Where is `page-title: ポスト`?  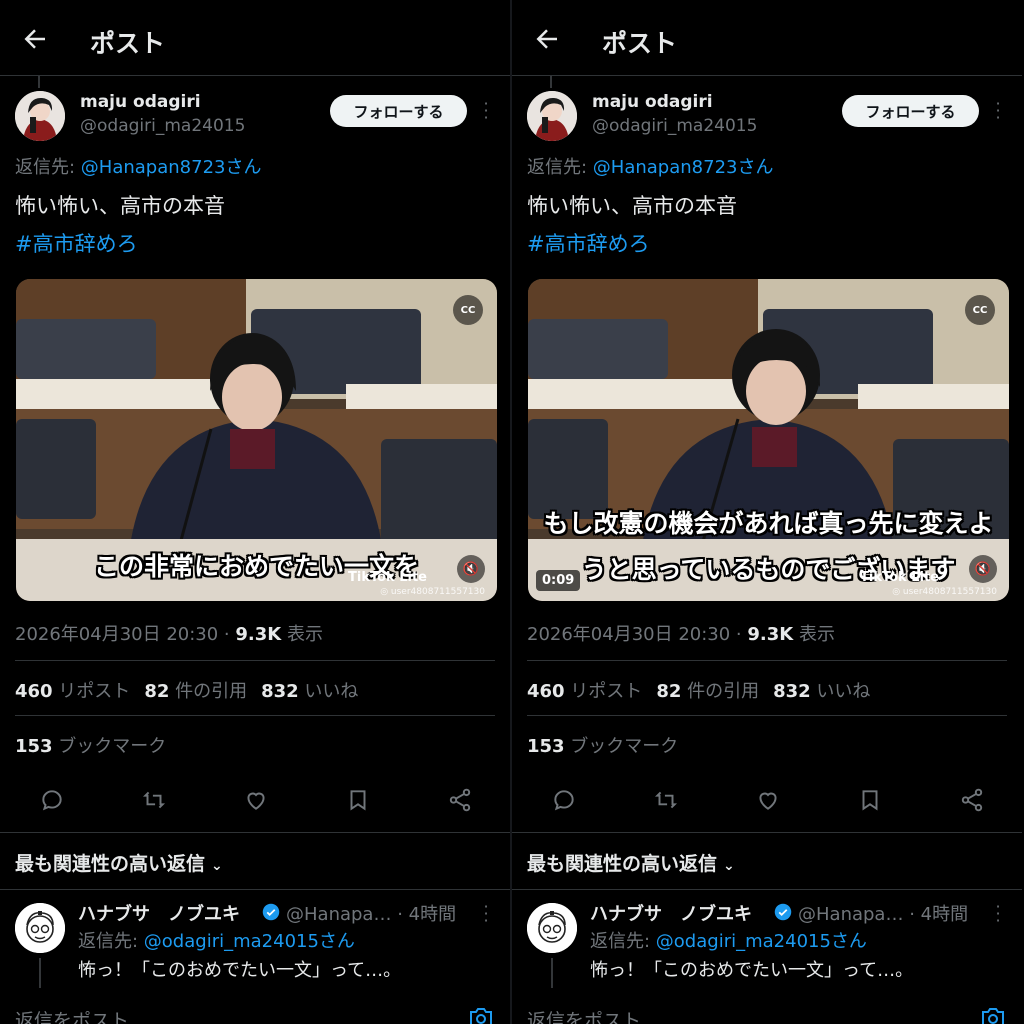
page-title: ポスト is located at coordinates (128, 43).